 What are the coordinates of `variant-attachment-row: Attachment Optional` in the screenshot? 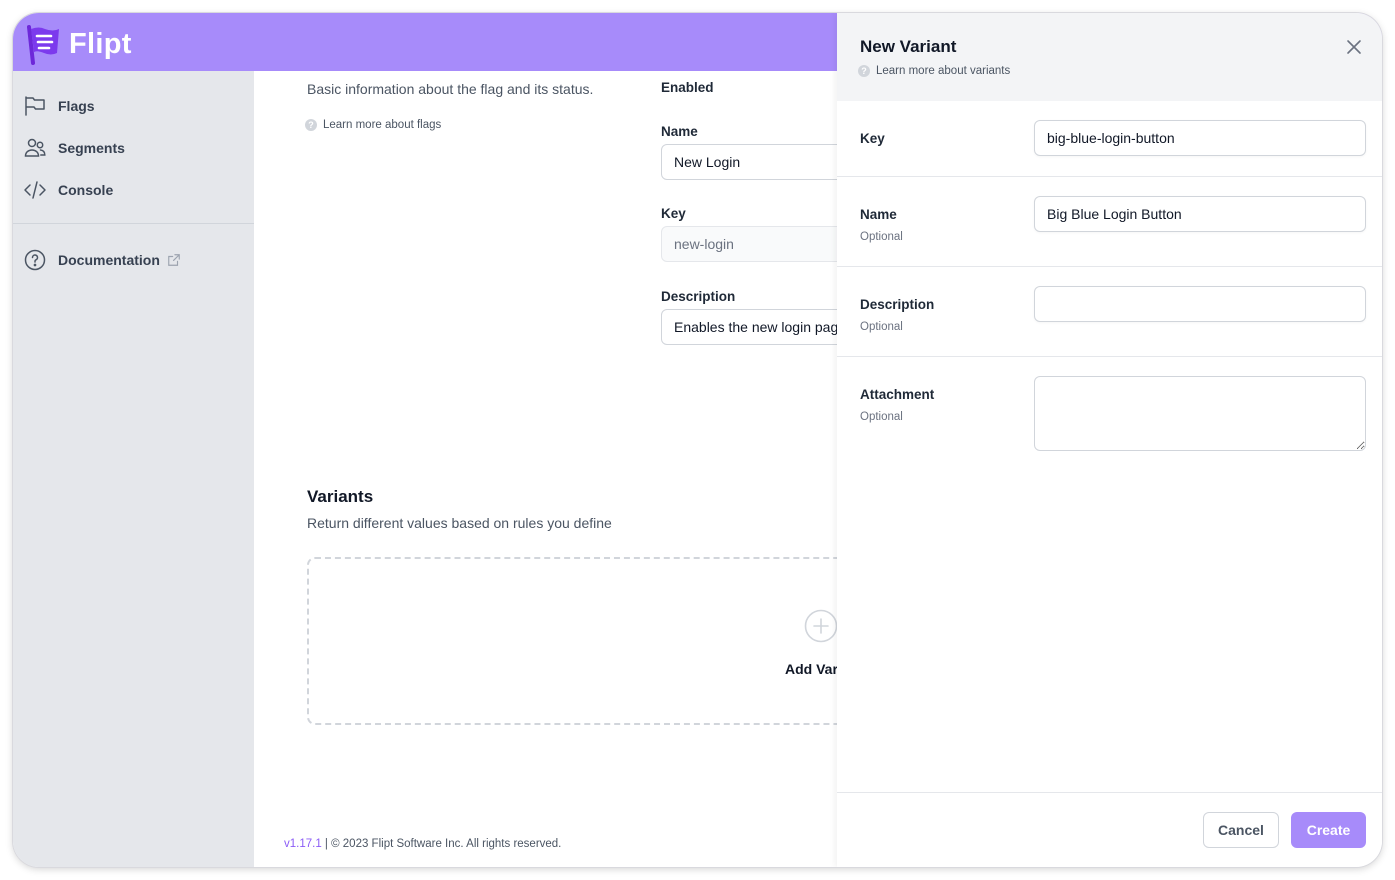 It's located at (1109, 412).